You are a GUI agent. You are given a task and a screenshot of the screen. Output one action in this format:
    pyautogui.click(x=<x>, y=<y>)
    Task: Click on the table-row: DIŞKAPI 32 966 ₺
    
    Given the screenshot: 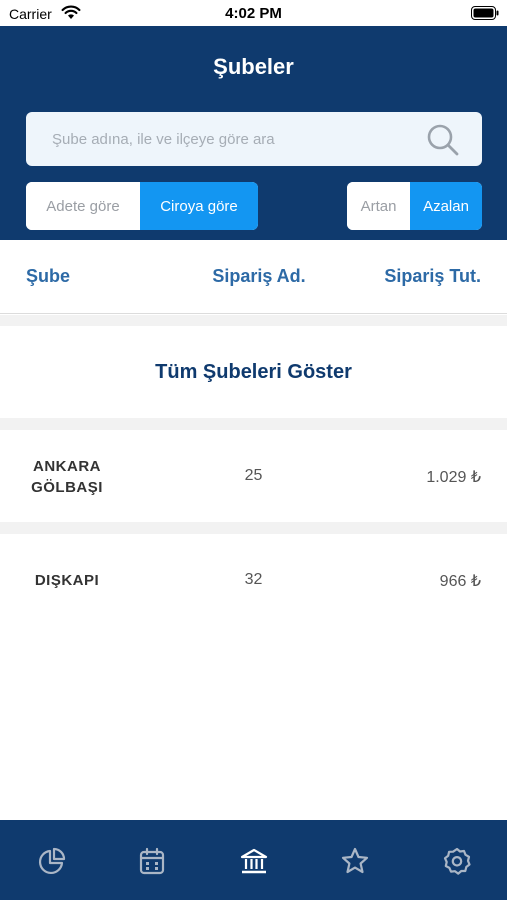 What is the action you would take?
    pyautogui.click(x=253, y=580)
    